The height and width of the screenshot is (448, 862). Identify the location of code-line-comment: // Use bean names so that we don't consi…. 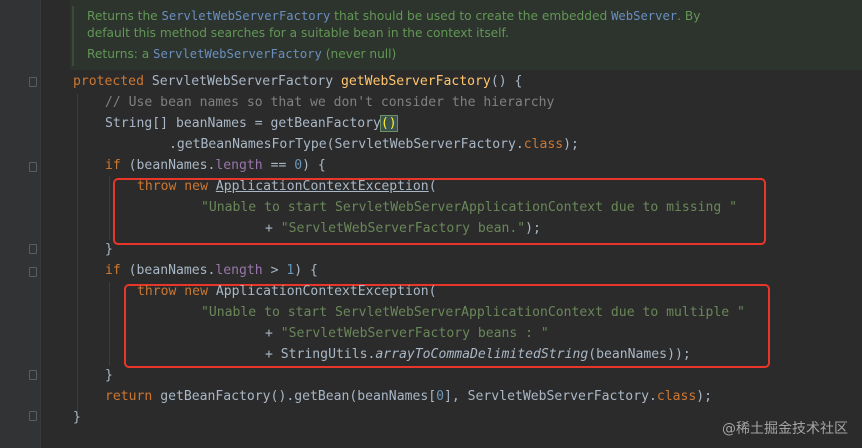
(329, 103).